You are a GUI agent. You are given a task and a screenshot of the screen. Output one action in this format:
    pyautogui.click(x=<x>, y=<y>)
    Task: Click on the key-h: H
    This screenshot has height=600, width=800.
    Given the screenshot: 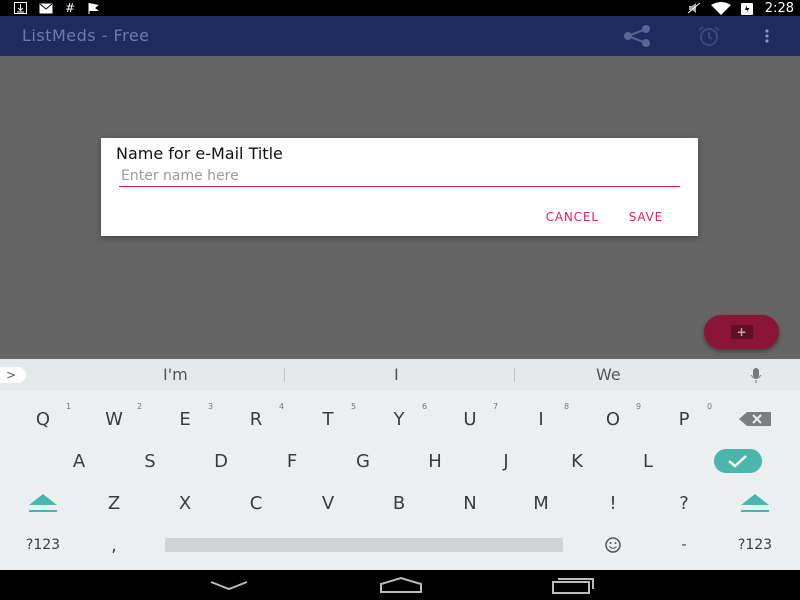 What is the action you would take?
    pyautogui.click(x=435, y=461)
    